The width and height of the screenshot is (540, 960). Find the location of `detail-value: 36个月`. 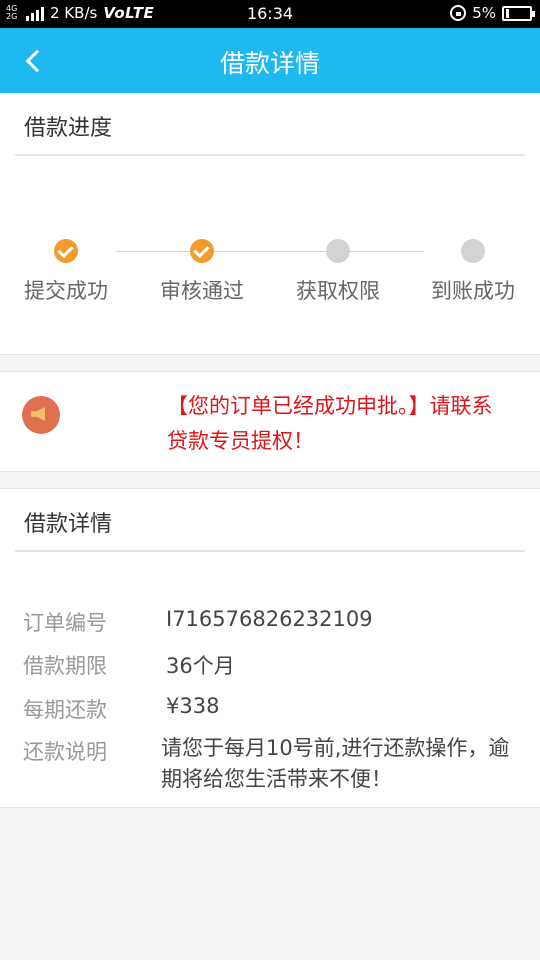

detail-value: 36个月 is located at coordinates (200, 666).